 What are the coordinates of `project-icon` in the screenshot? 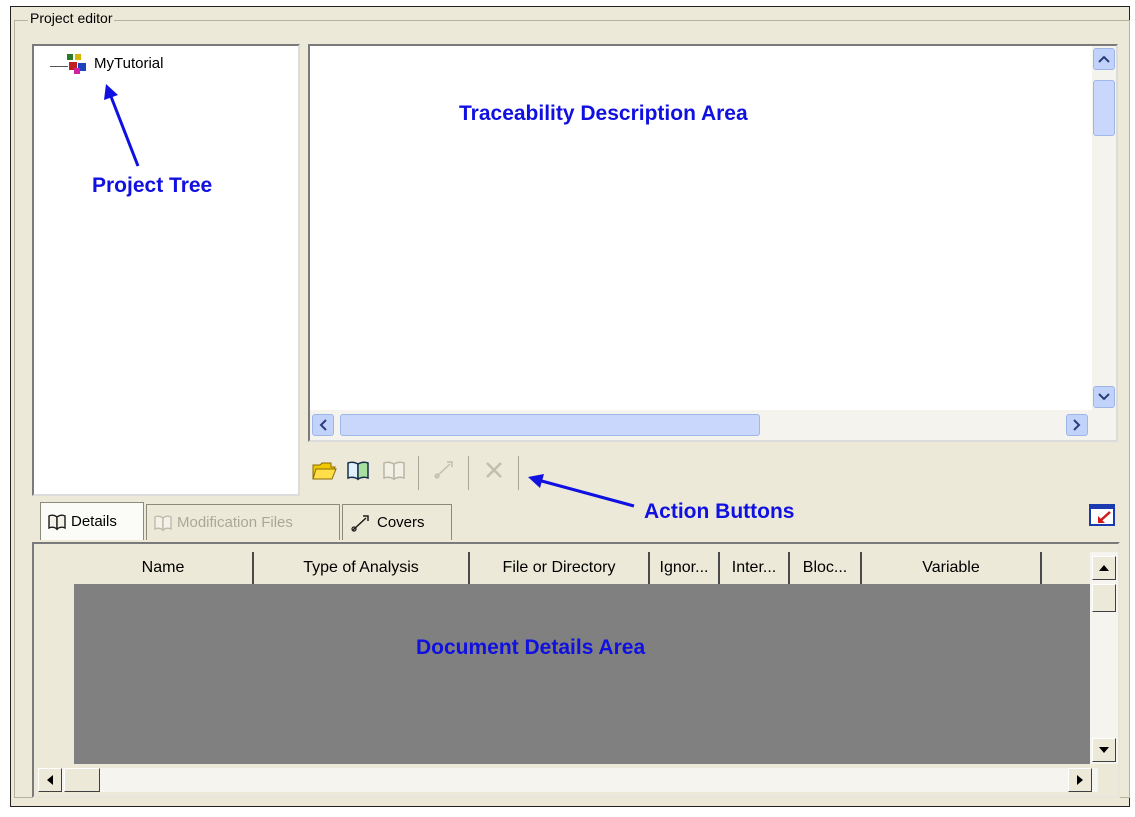 It's located at (76, 64).